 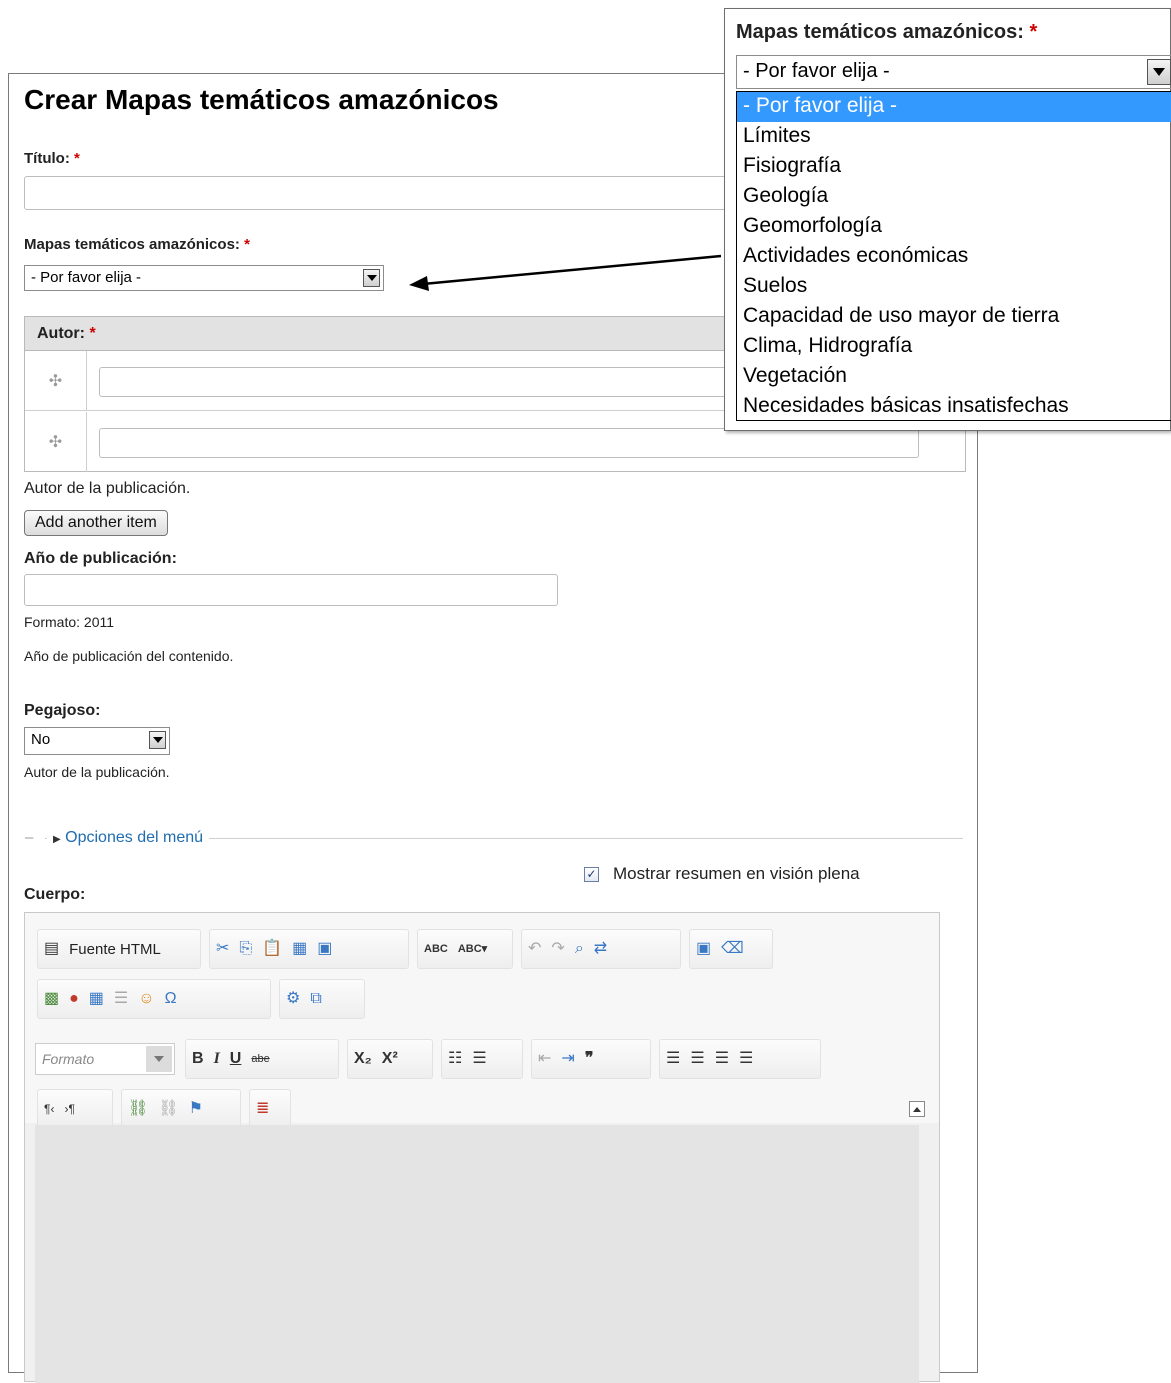 What do you see at coordinates (57, 839) in the screenshot?
I see `triangle-right-icon: ▶` at bounding box center [57, 839].